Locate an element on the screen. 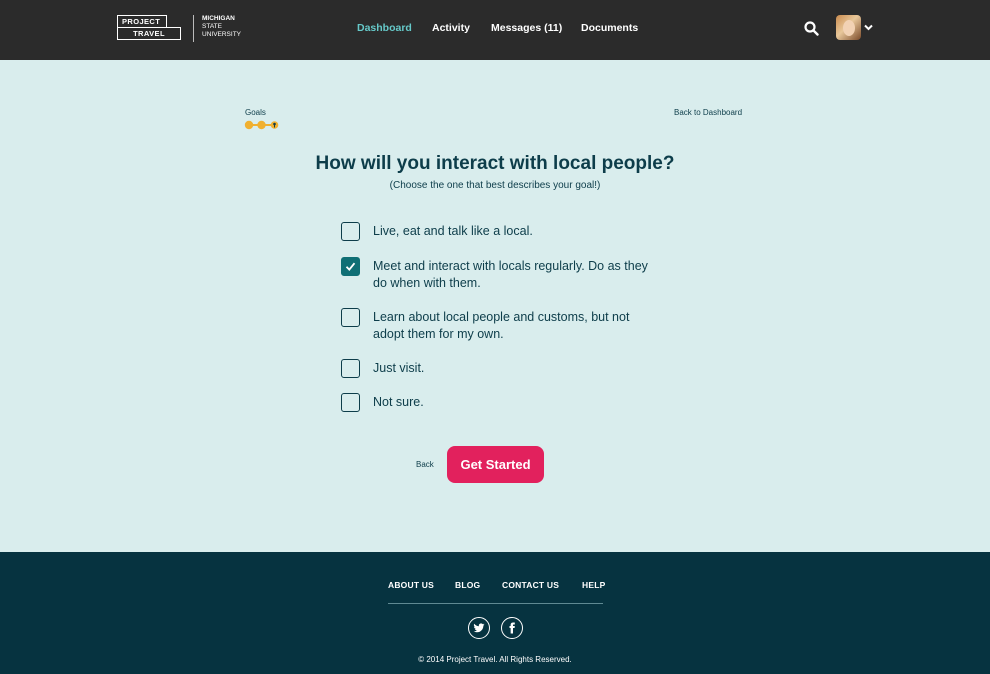  avatar-face is located at coordinates (849, 28).